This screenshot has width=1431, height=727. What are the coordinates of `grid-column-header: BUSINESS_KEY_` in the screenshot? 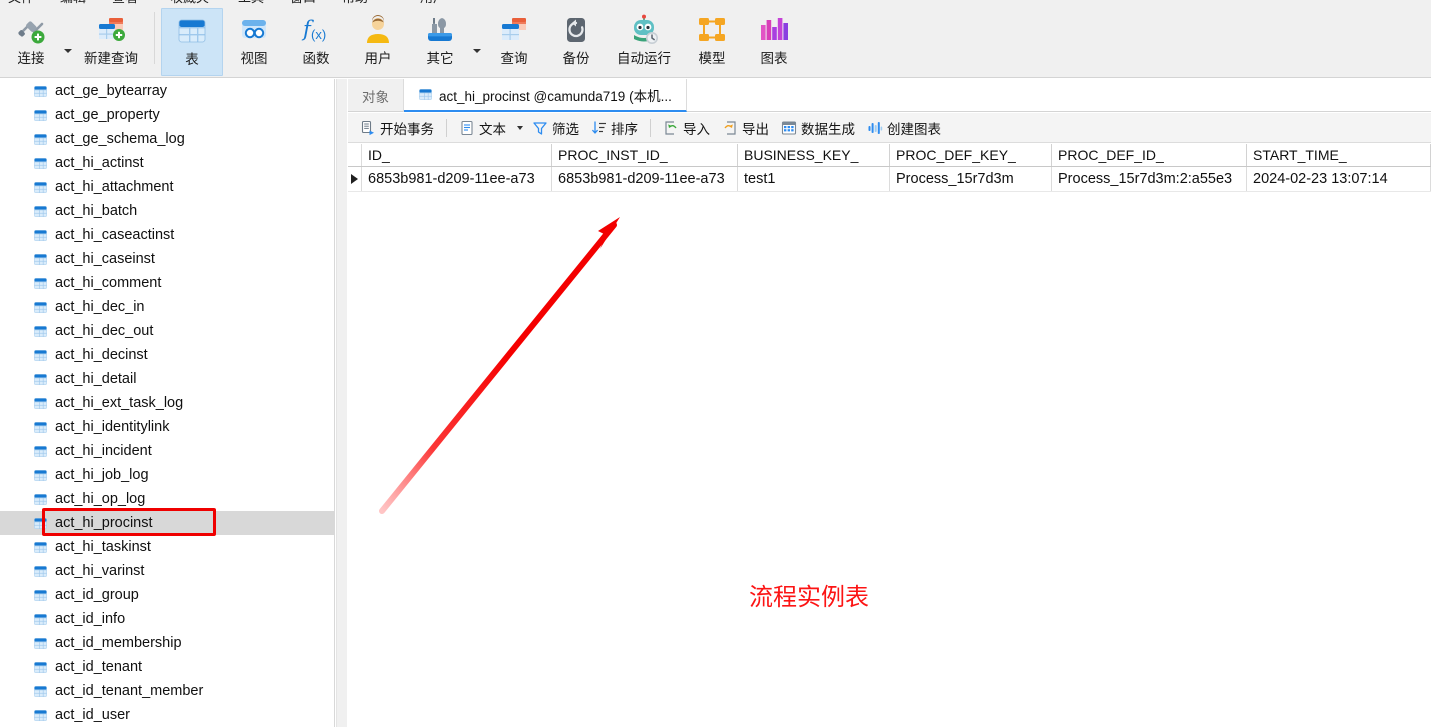 It's located at (814, 155).